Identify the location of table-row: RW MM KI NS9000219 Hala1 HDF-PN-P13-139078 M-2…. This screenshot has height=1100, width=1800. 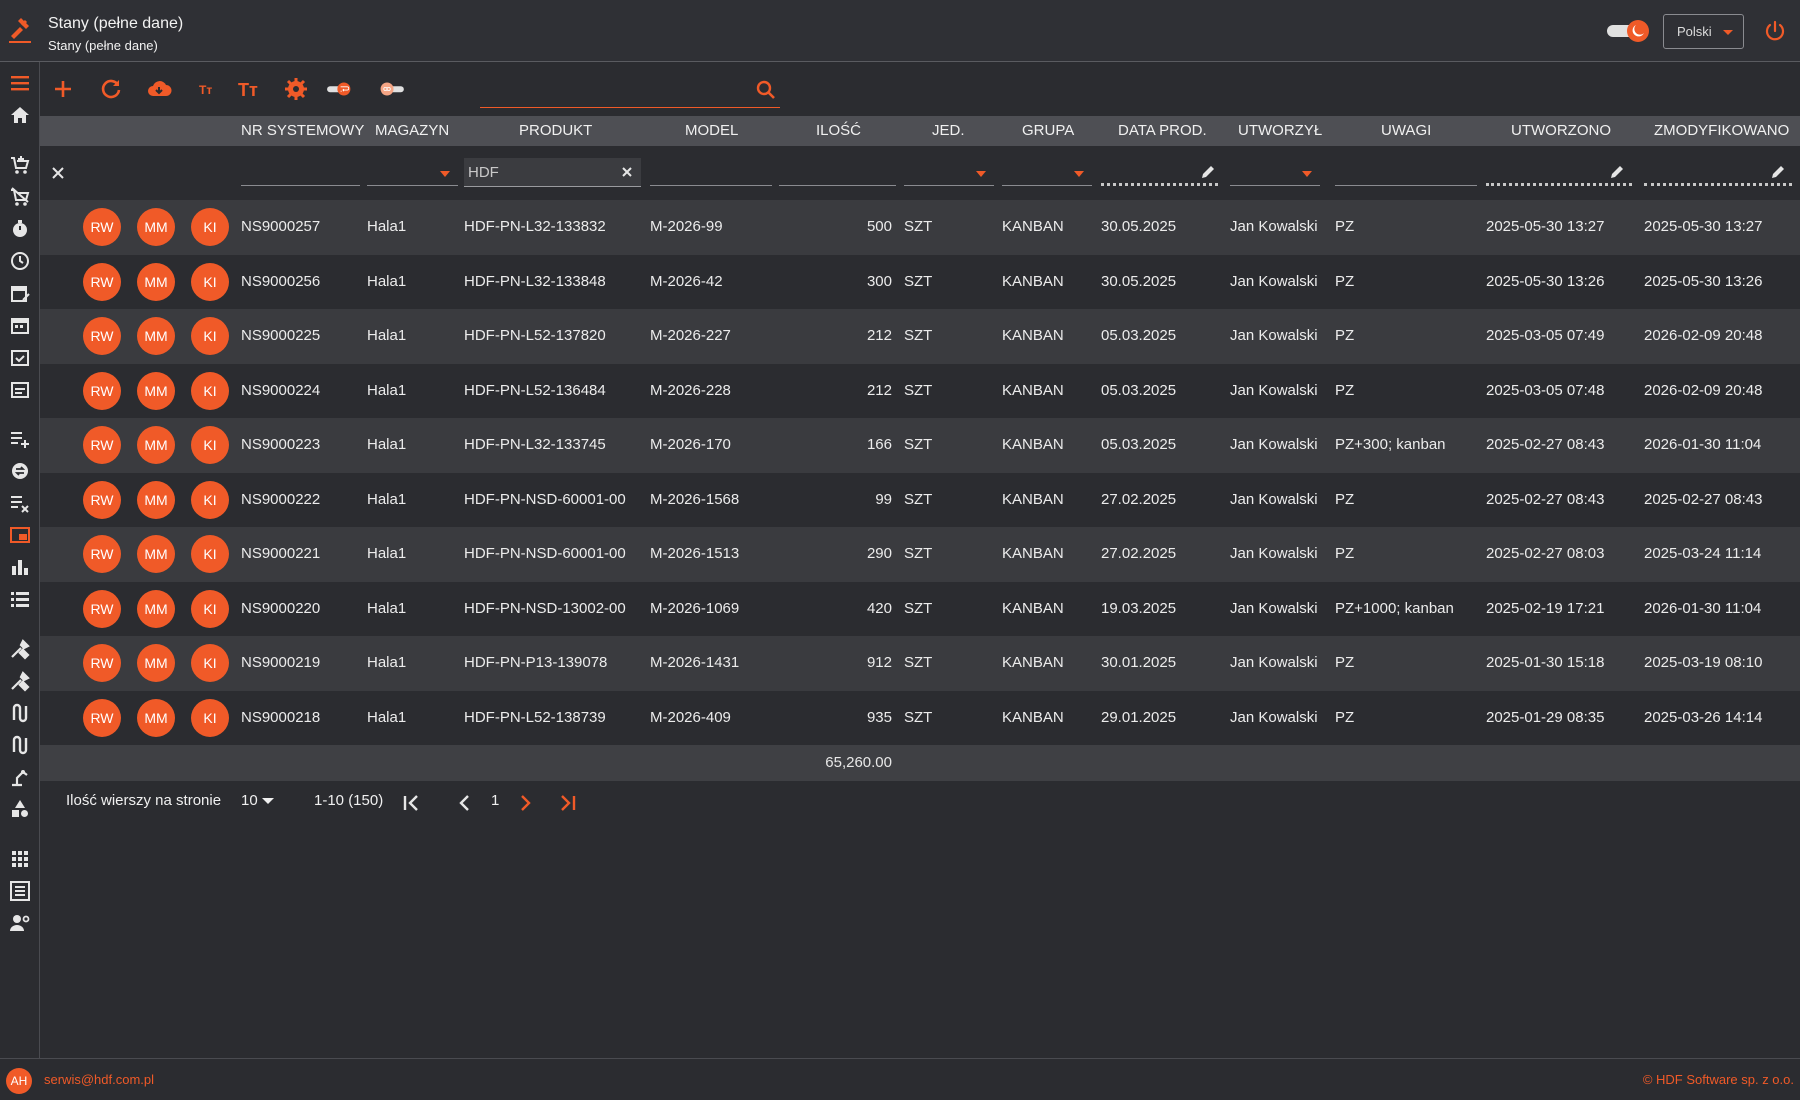
(920, 663).